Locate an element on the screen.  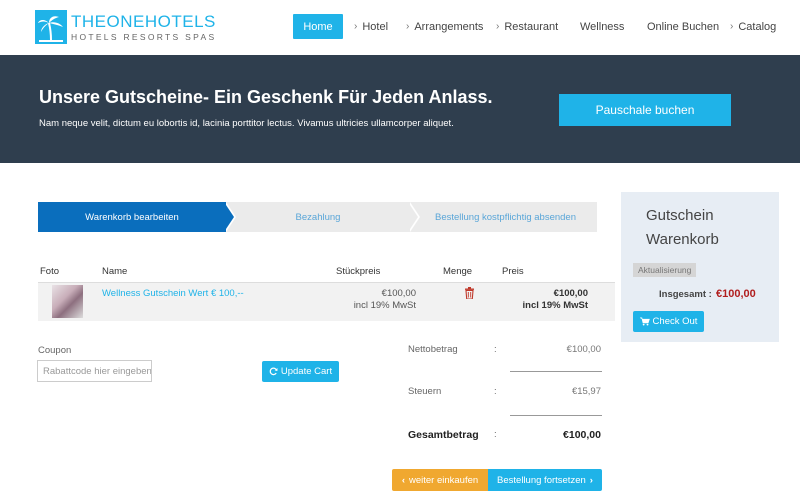
net-amount-value: €100,00 is located at coordinates (583, 349).